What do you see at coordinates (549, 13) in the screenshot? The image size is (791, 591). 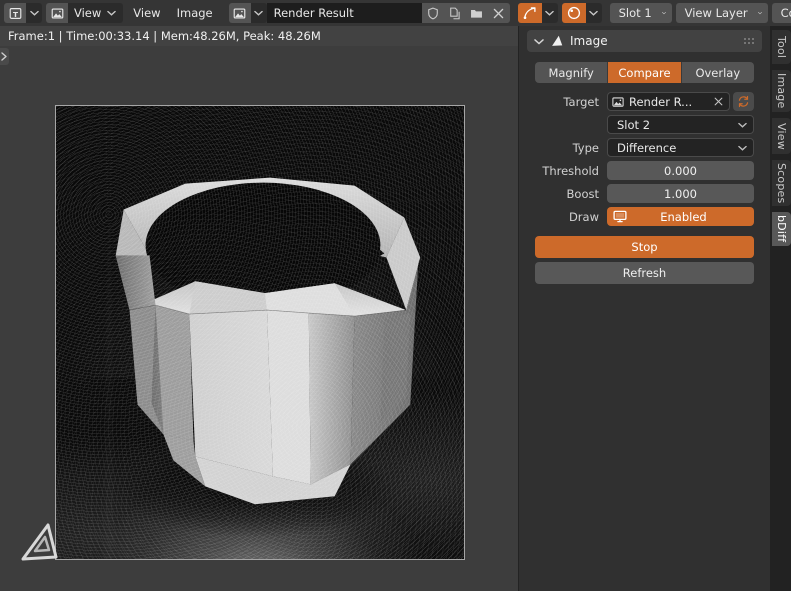 I see `snap-chevron-down-icon` at bounding box center [549, 13].